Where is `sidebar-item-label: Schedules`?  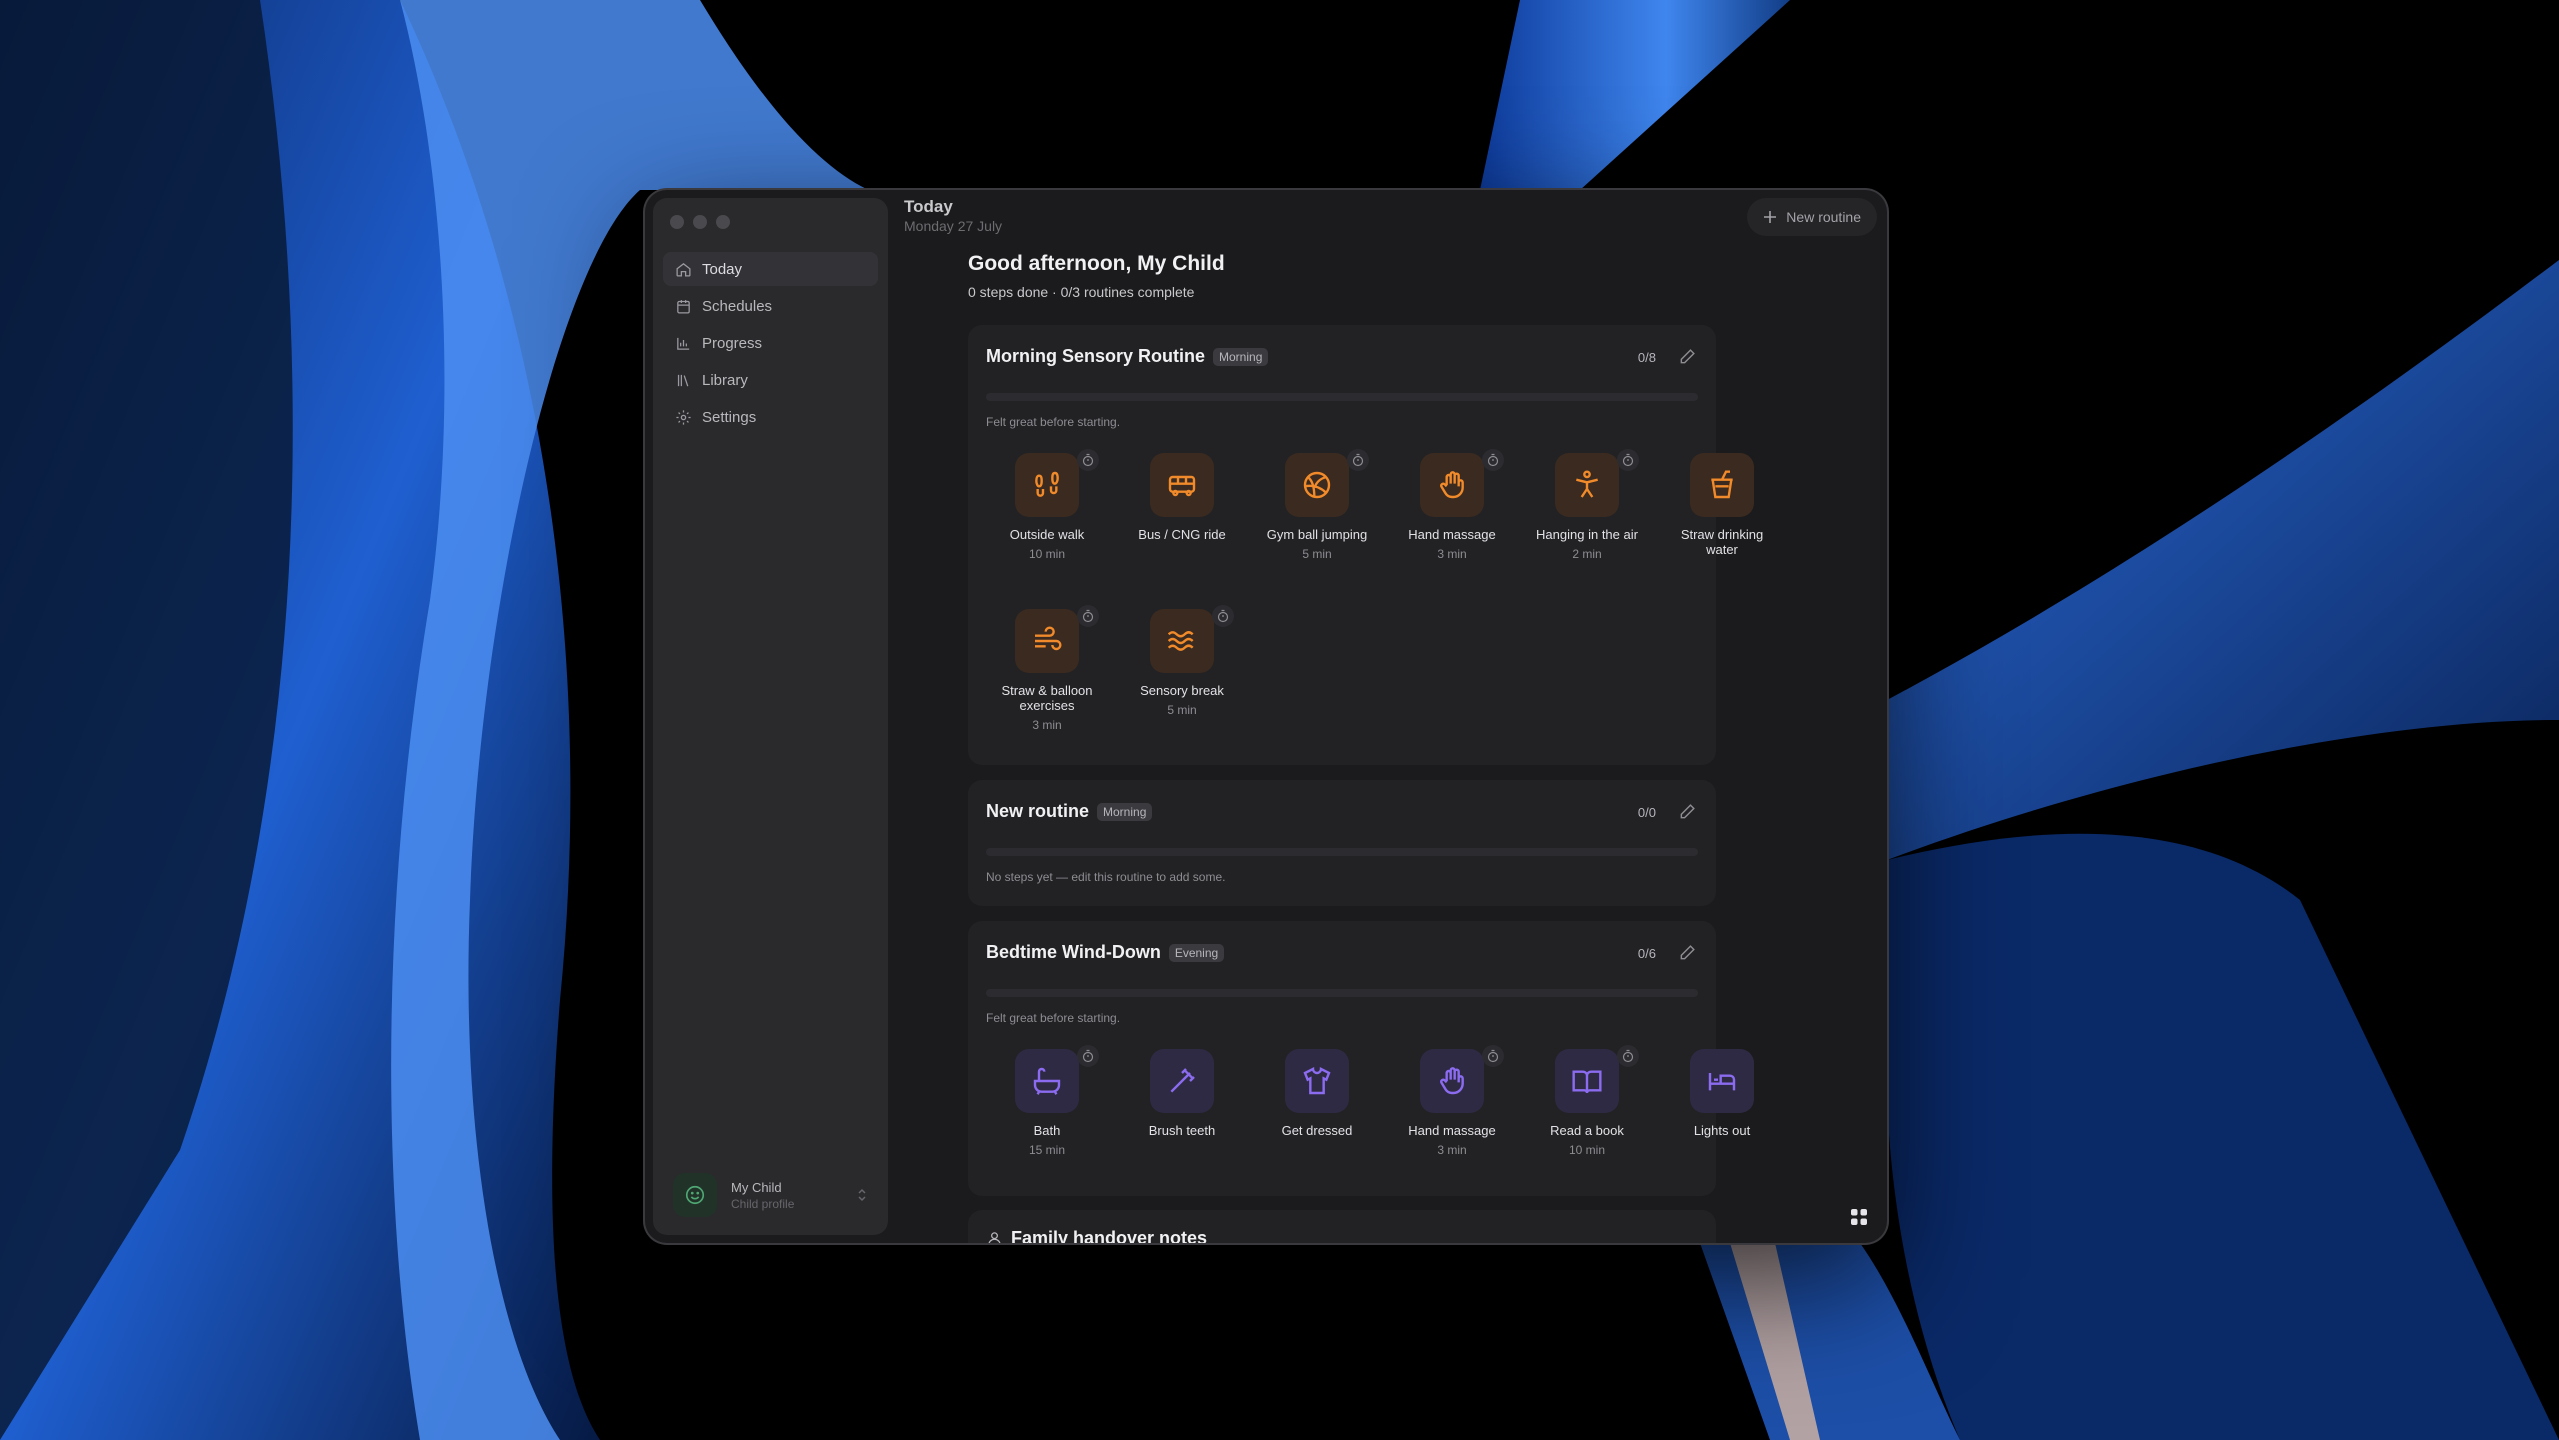
sidebar-item-label: Schedules is located at coordinates (737, 306).